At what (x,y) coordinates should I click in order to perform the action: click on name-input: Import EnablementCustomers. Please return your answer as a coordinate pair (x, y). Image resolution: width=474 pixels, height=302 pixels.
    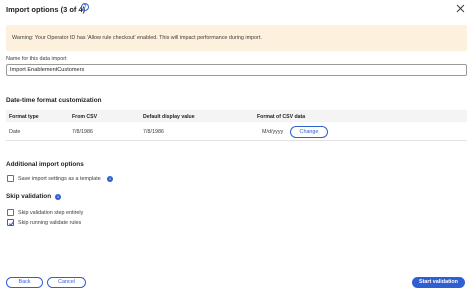
    Looking at the image, I should click on (236, 70).